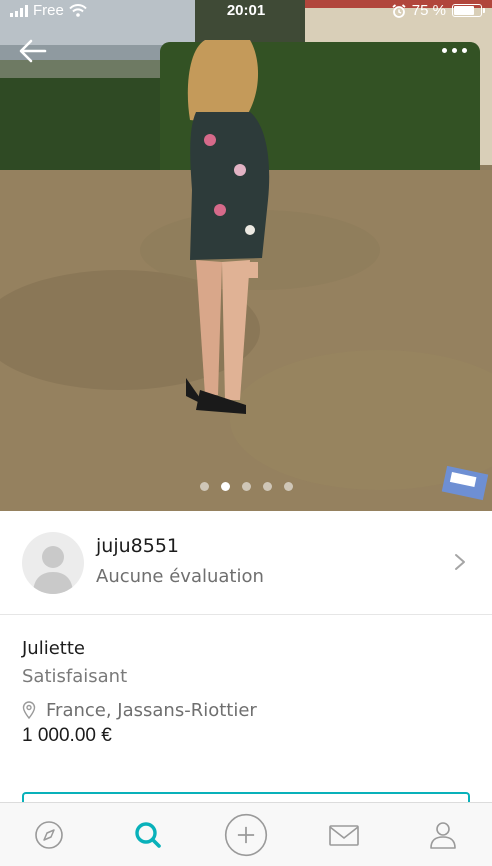  I want to click on item-title: Juliette, so click(53, 648).